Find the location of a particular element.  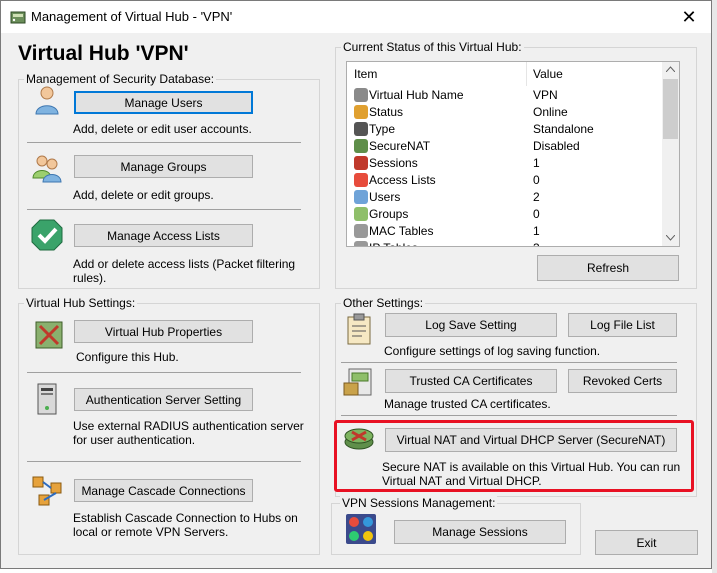

page-title: Virtual Hub 'VPN' is located at coordinates (103, 53).